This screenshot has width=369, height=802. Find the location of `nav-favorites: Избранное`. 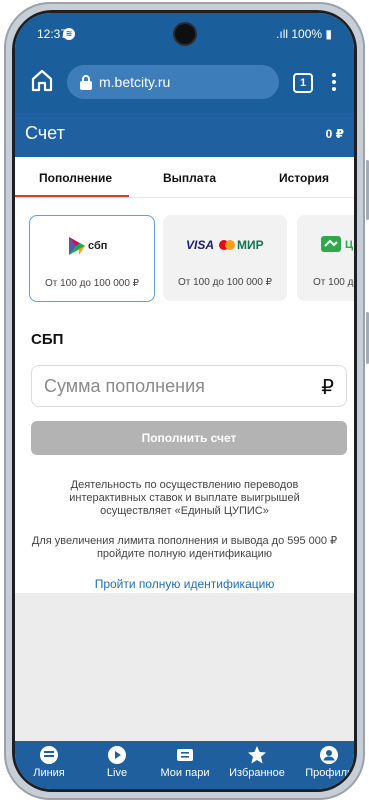

nav-favorites: Избранное is located at coordinates (257, 762).